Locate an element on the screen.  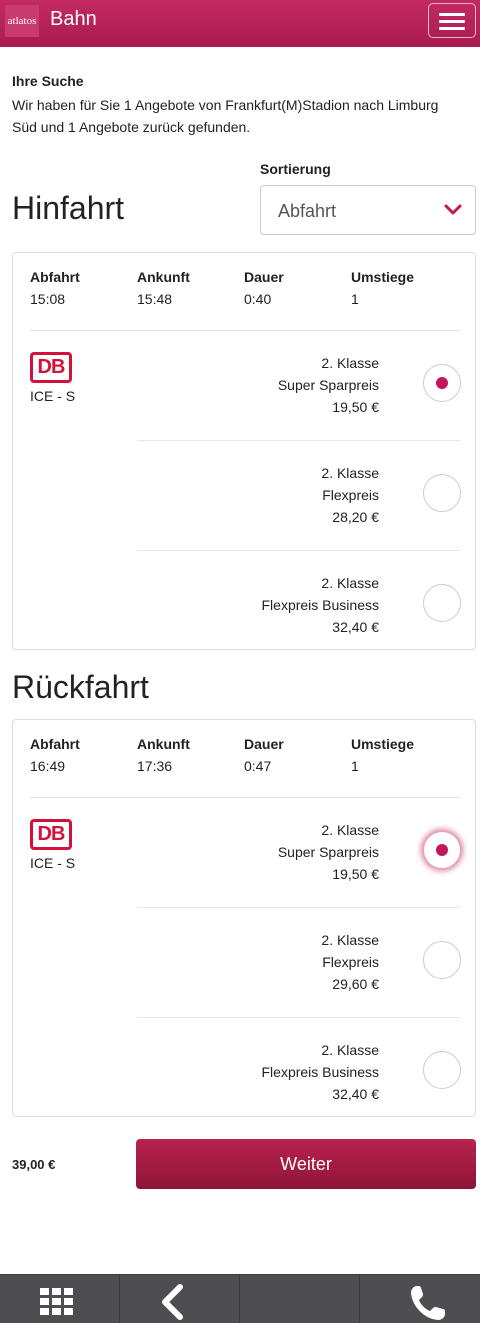
duration-value: 0:47 is located at coordinates (258, 766).